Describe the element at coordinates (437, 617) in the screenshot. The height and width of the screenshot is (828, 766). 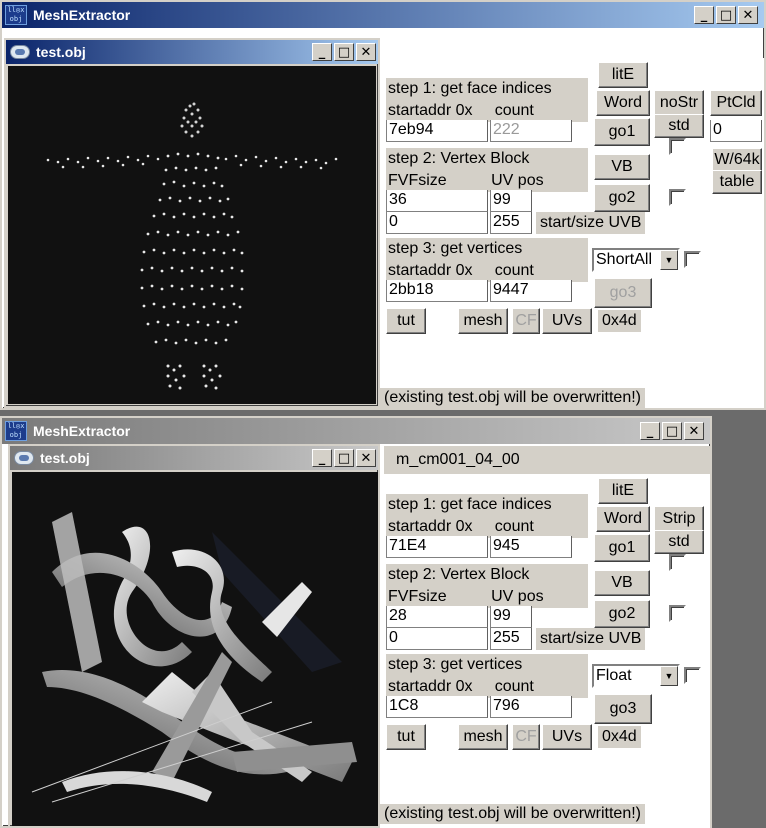
I see `fvf-size-input: 28` at that location.